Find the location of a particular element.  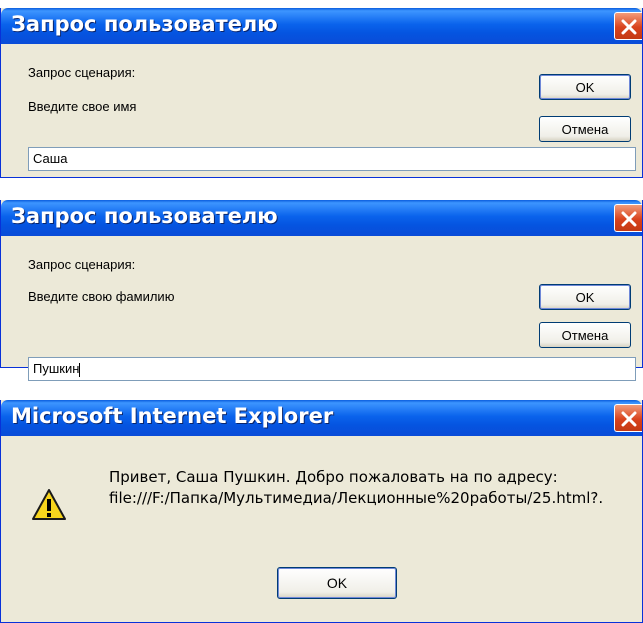

dialog-title: Microsoft Internet Explorer is located at coordinates (172, 416).